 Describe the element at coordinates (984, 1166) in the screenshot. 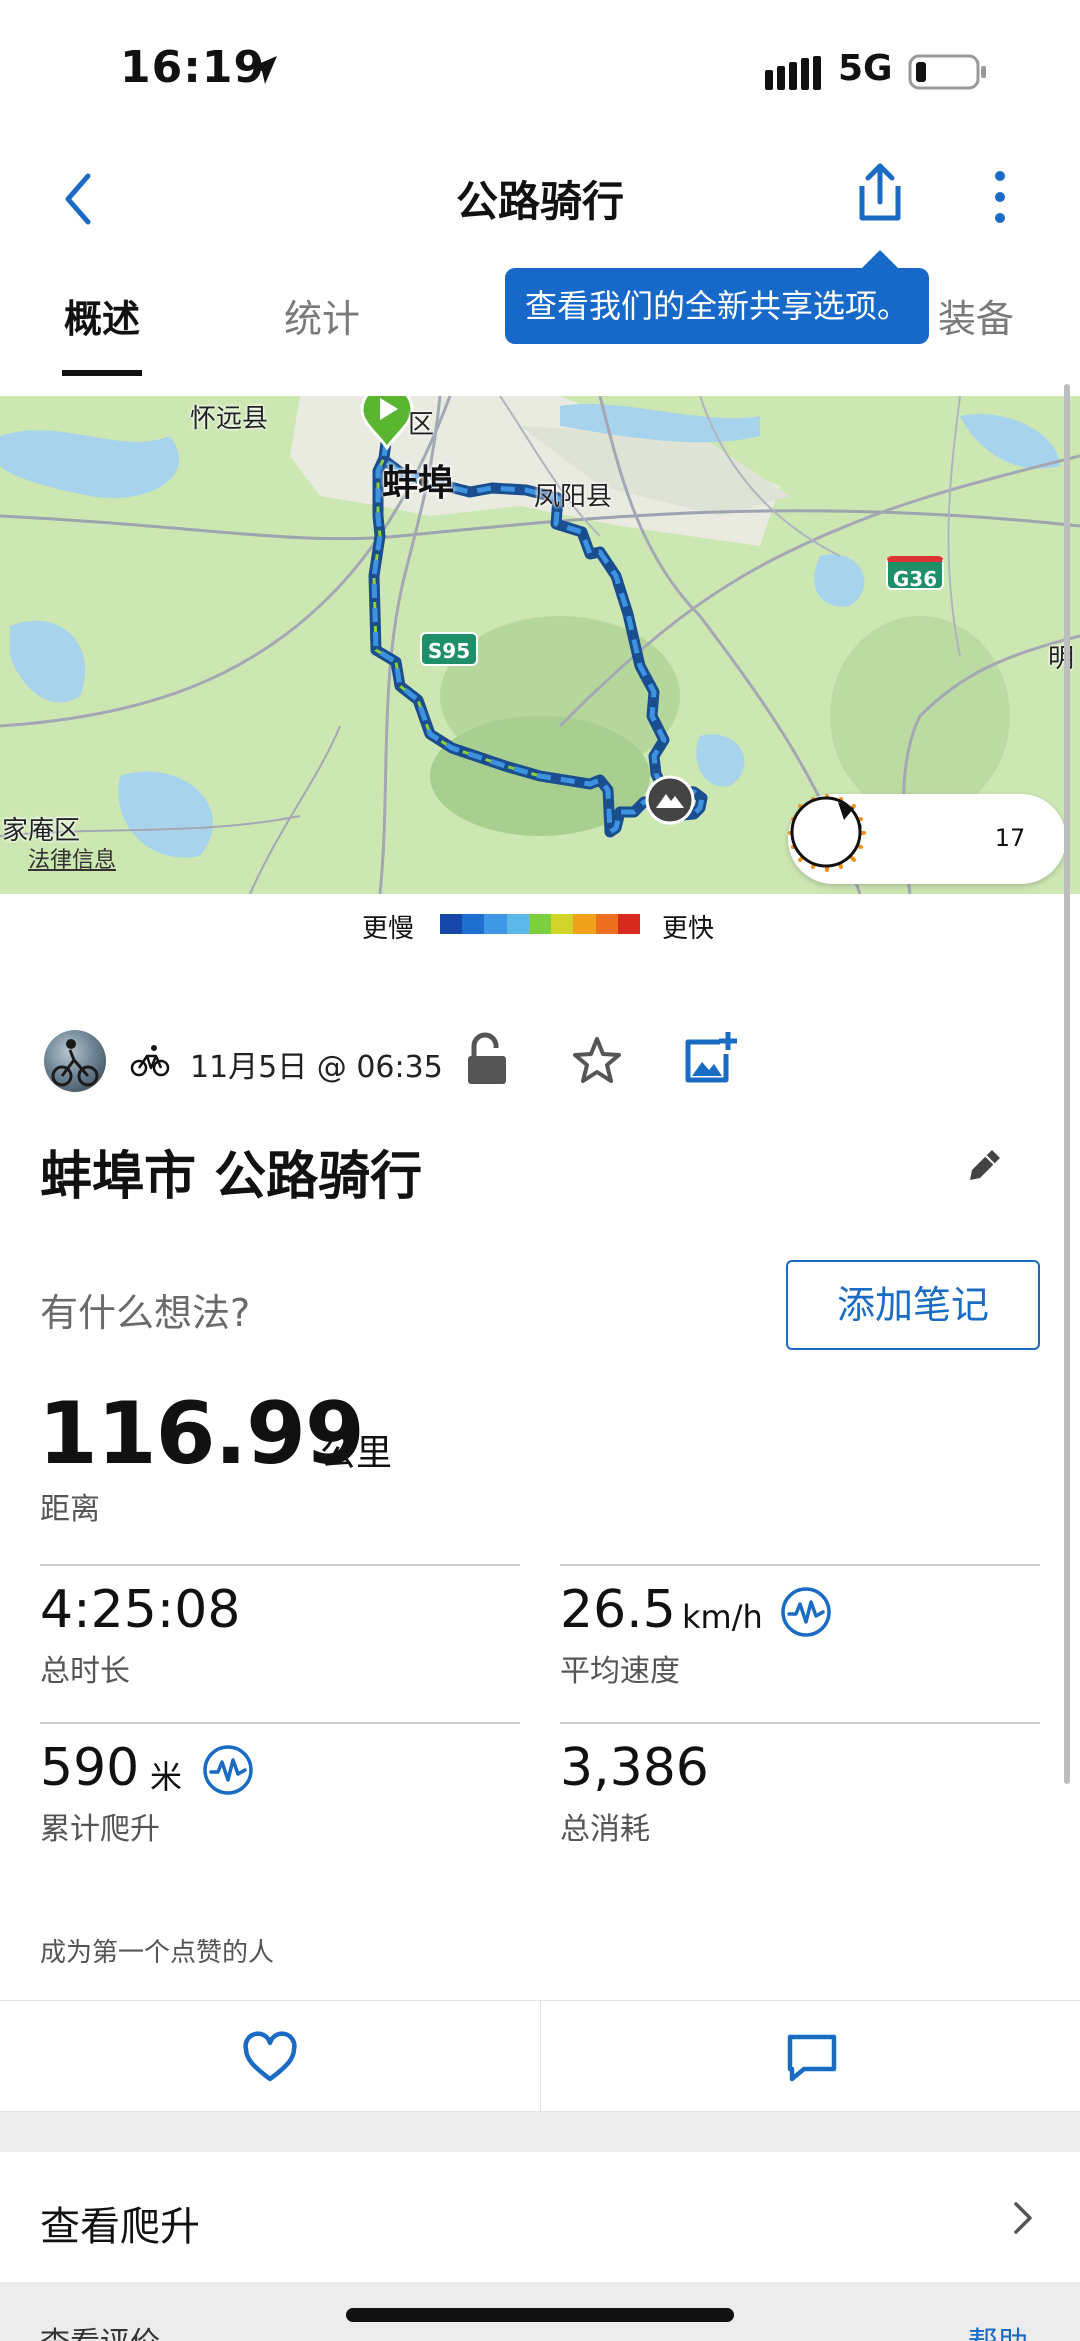

I see `edit-pencil-icon` at that location.